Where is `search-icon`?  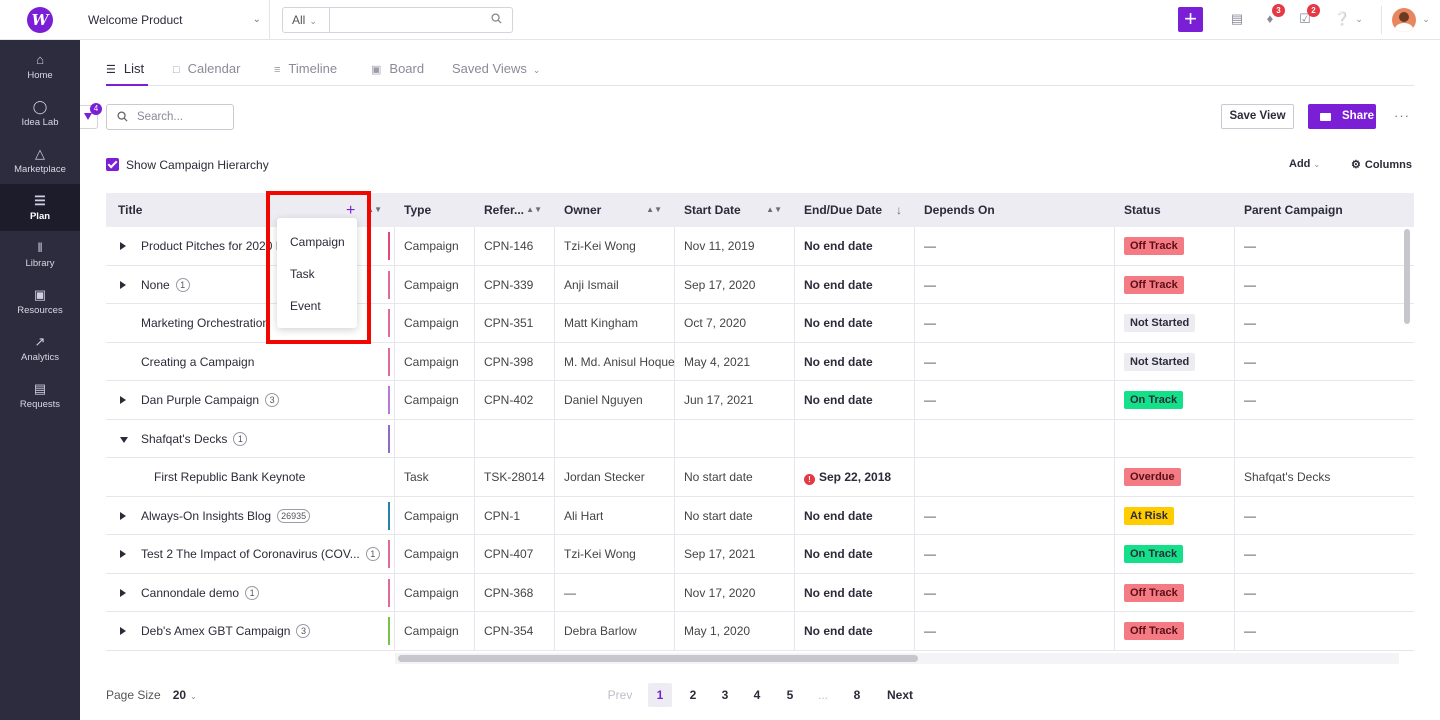 search-icon is located at coordinates (496, 18).